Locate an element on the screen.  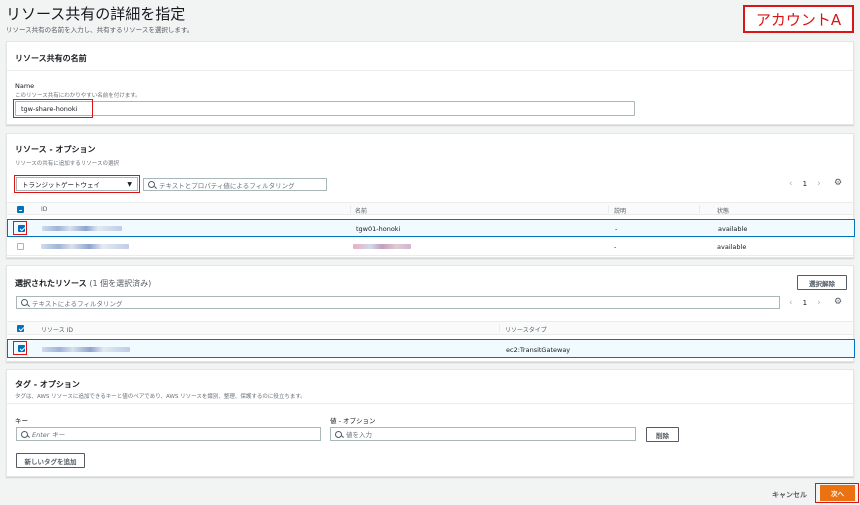
page-title: リソース共有の詳細を指定 is located at coordinates (96, 14).